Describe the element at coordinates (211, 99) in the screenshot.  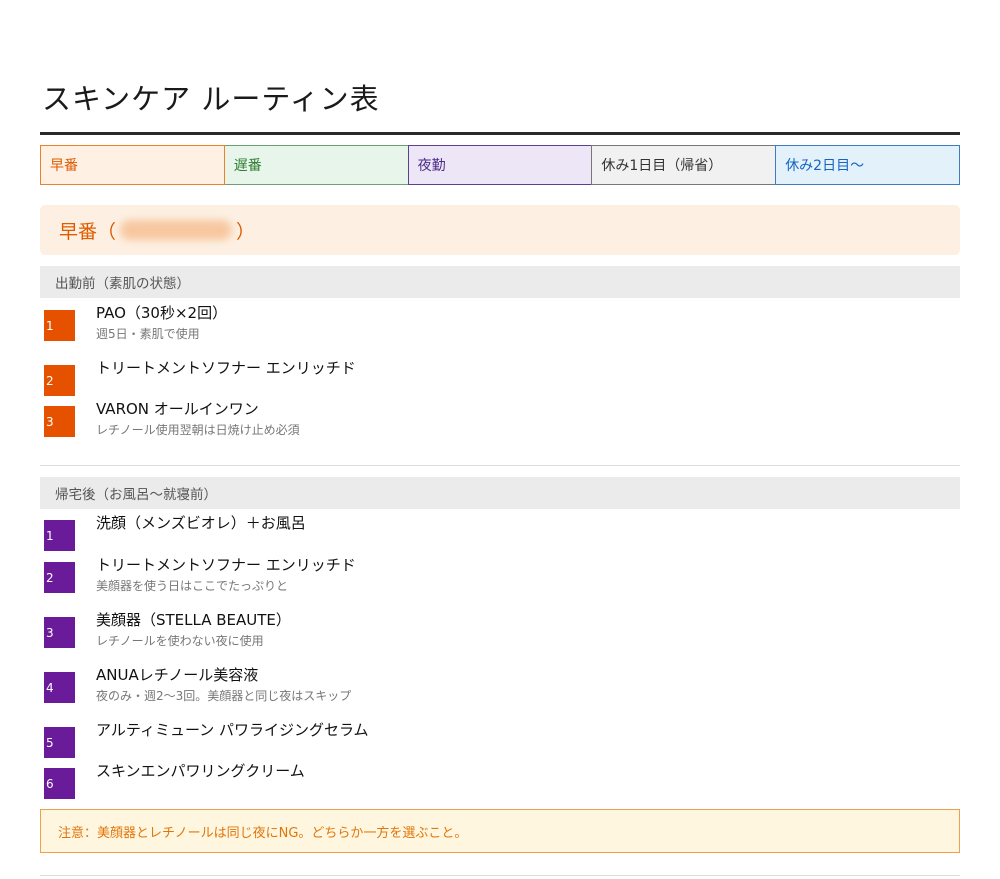
I see `page-title: スキンケア ルーティン表` at that location.